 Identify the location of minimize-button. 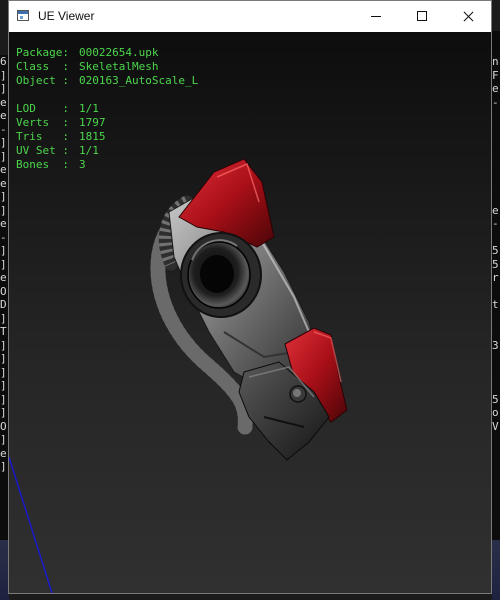
(376, 16).